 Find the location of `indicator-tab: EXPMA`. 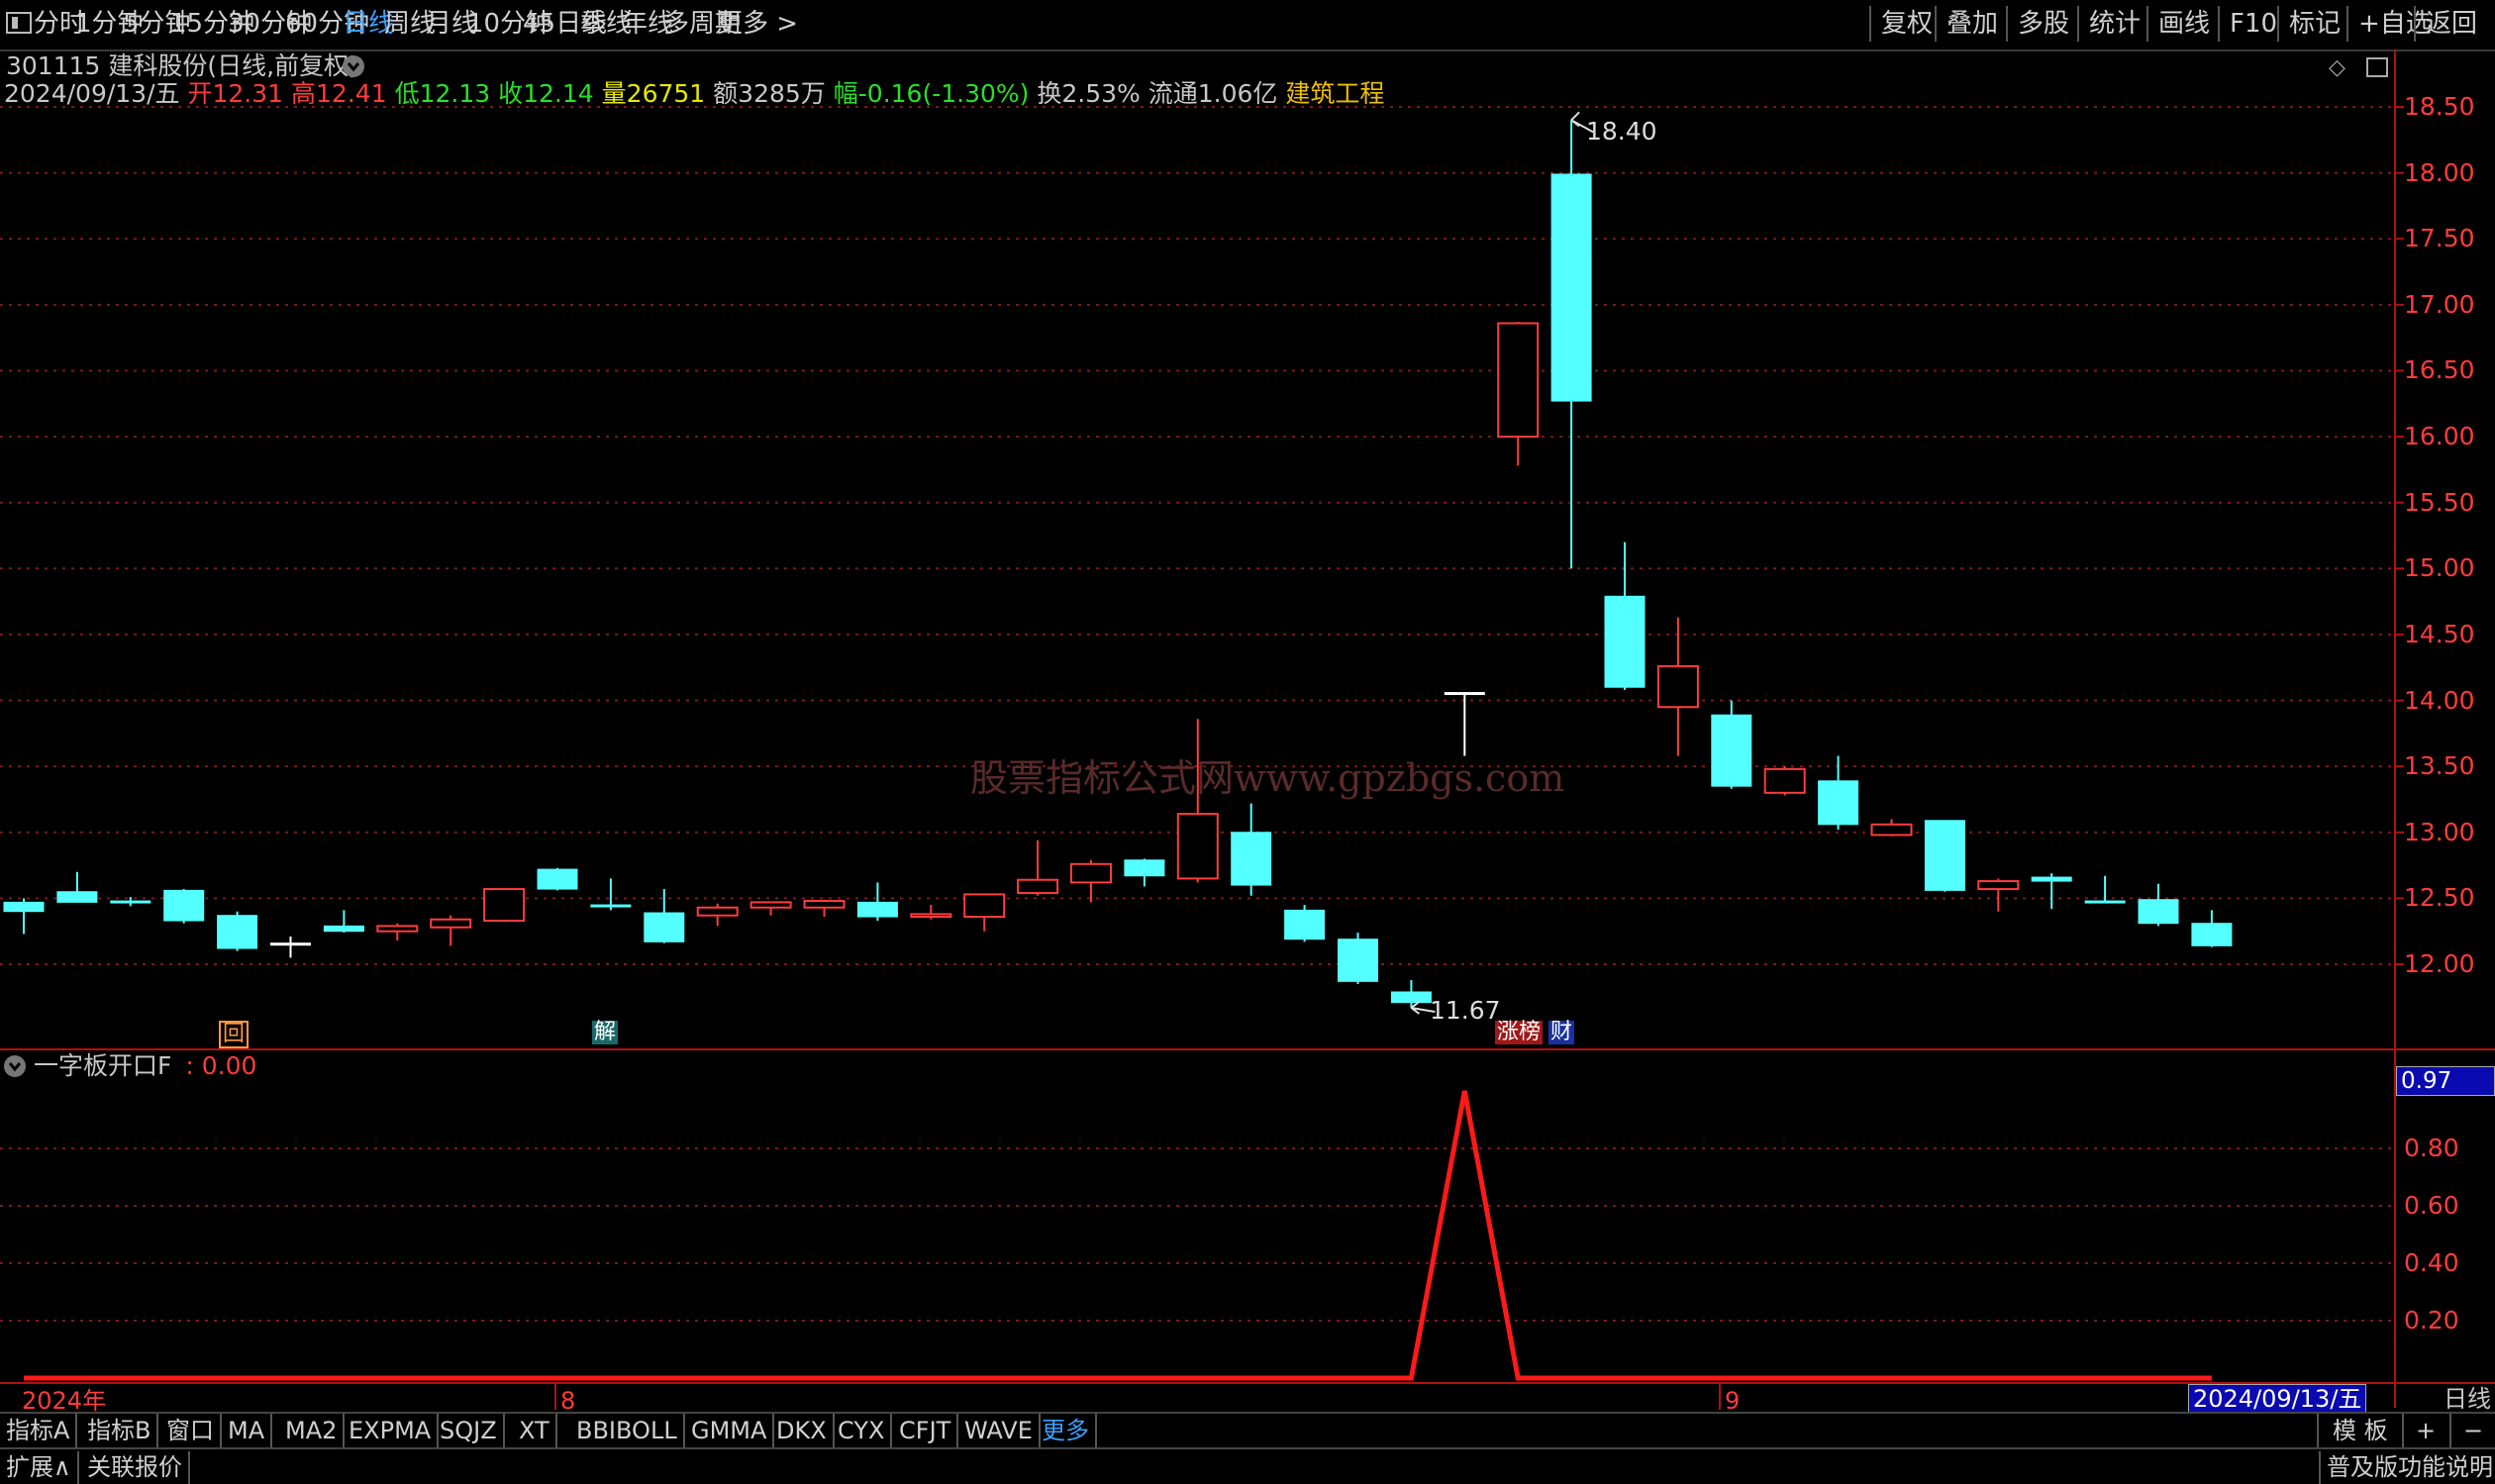

indicator-tab: EXPMA is located at coordinates (391, 1430).